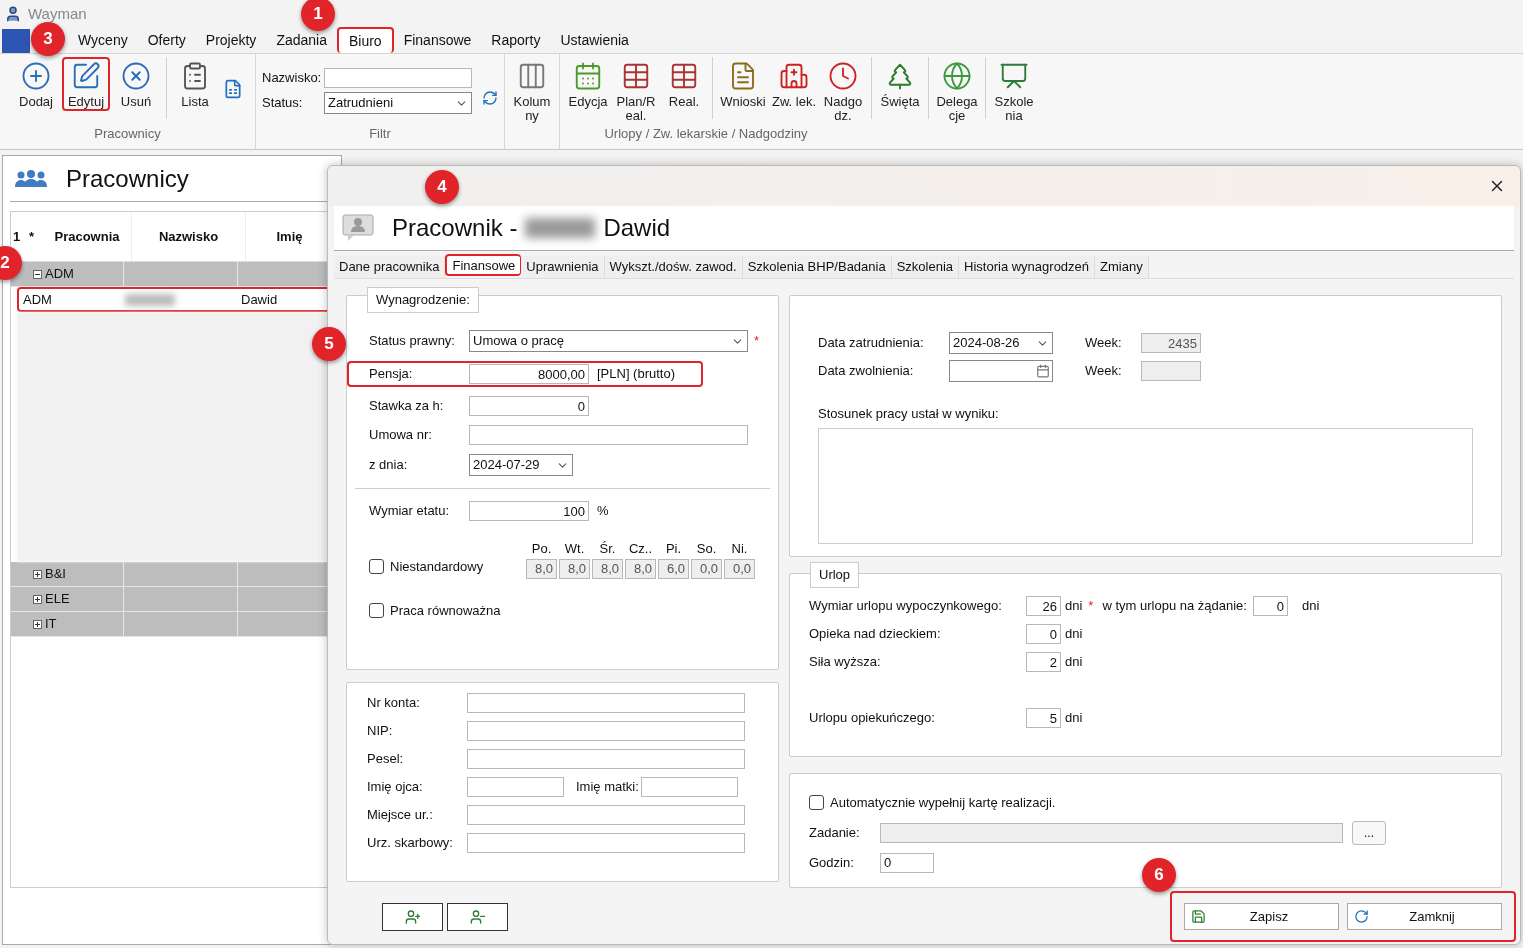 Image resolution: width=1523 pixels, height=948 pixels. Describe the element at coordinates (673, 568) in the screenshot. I see `hours-field: 6,0` at that location.